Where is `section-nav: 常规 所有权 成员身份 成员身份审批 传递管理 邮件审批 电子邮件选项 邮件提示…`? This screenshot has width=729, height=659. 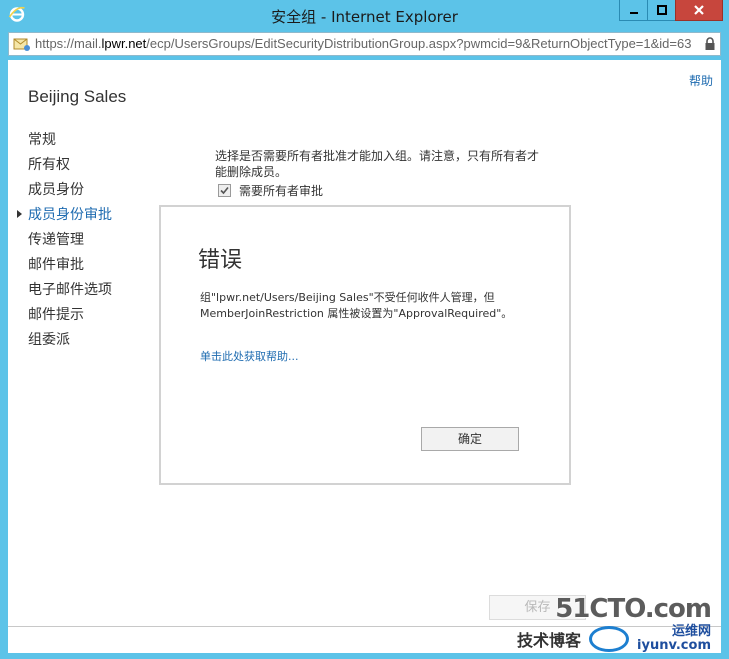 section-nav: 常规 所有权 成员身份 成员身份审批 传递管理 邮件审批 电子邮件选项 邮件提示… is located at coordinates (64, 242).